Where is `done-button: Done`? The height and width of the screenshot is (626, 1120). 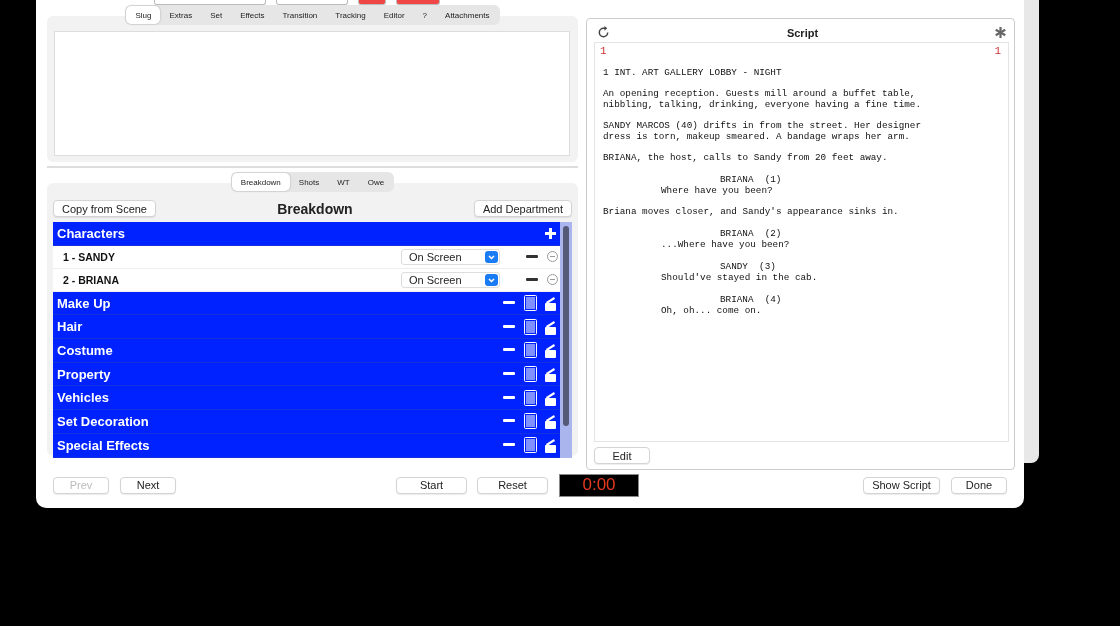 done-button: Done is located at coordinates (979, 485).